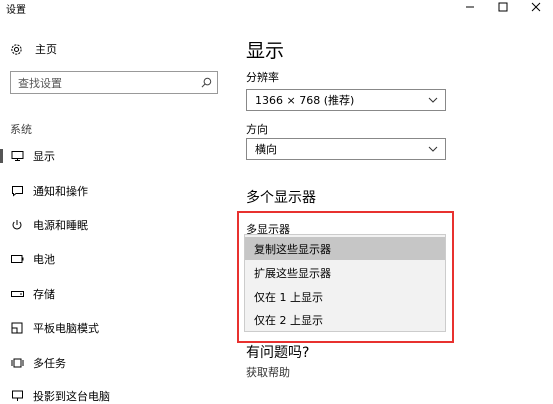  I want to click on close-button, so click(536, 7).